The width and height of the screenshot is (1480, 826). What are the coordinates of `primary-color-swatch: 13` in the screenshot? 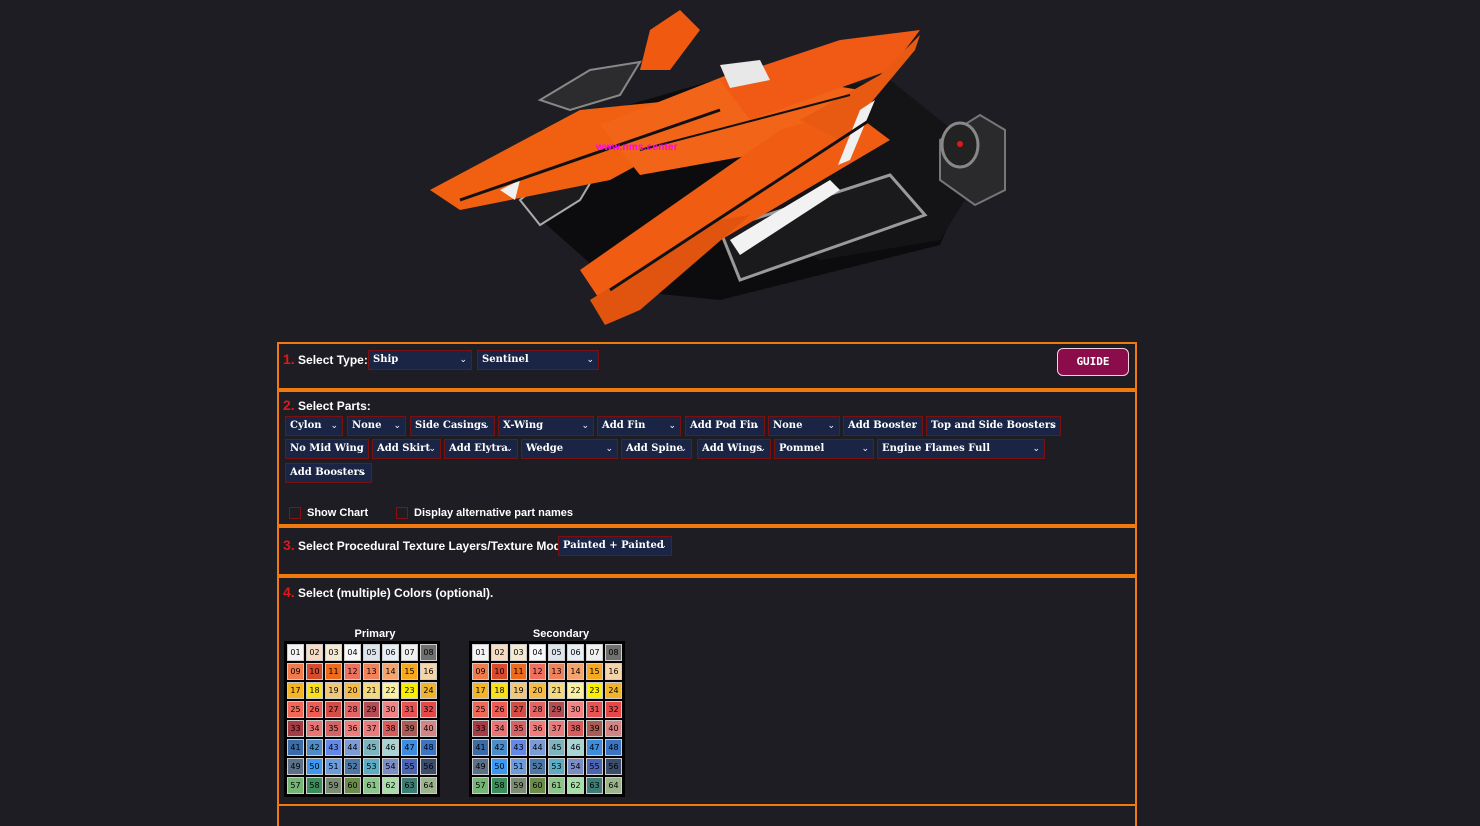 It's located at (371, 671).